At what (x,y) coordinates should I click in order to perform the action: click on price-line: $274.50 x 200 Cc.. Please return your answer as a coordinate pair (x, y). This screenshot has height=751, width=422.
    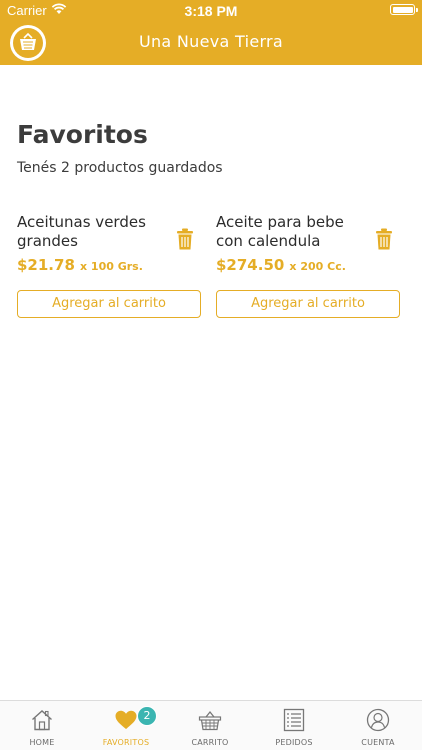
    Looking at the image, I should click on (281, 264).